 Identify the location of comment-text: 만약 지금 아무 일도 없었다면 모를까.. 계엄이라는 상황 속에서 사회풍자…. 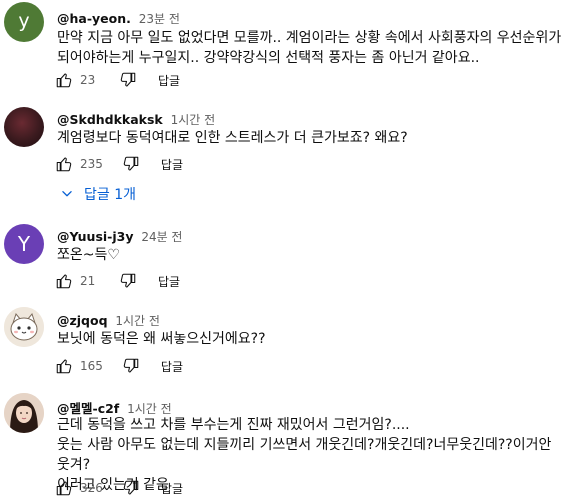
(309, 48).